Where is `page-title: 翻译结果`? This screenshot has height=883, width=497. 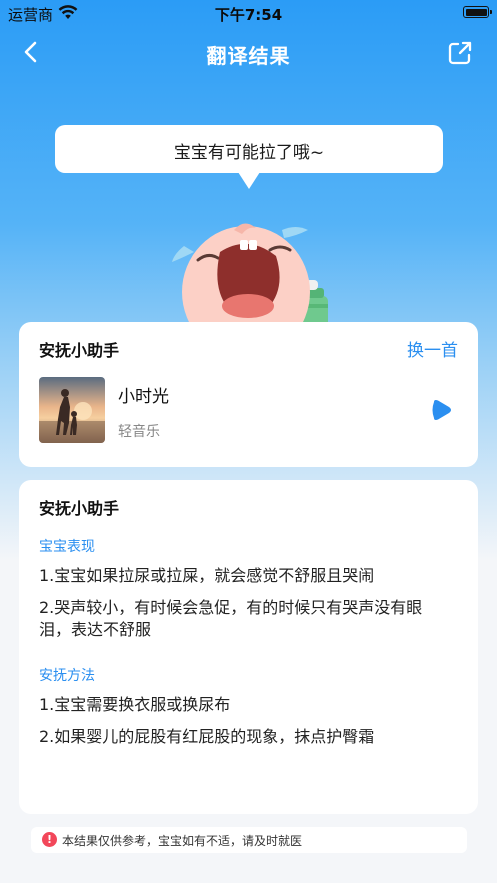
page-title: 翻译结果 is located at coordinates (248, 56).